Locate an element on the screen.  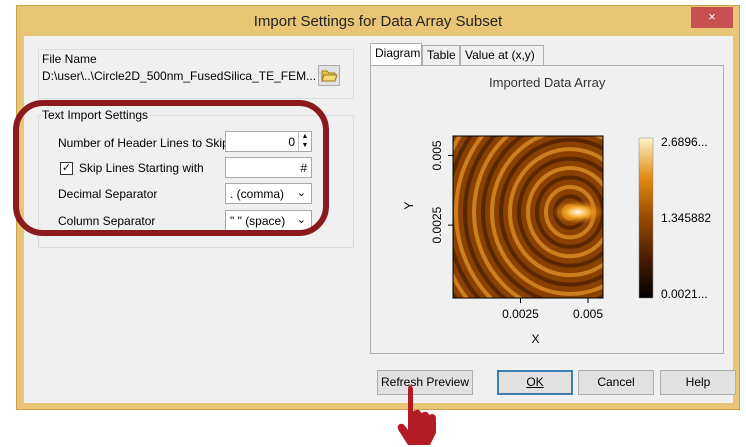
colorbar is located at coordinates (646, 218).